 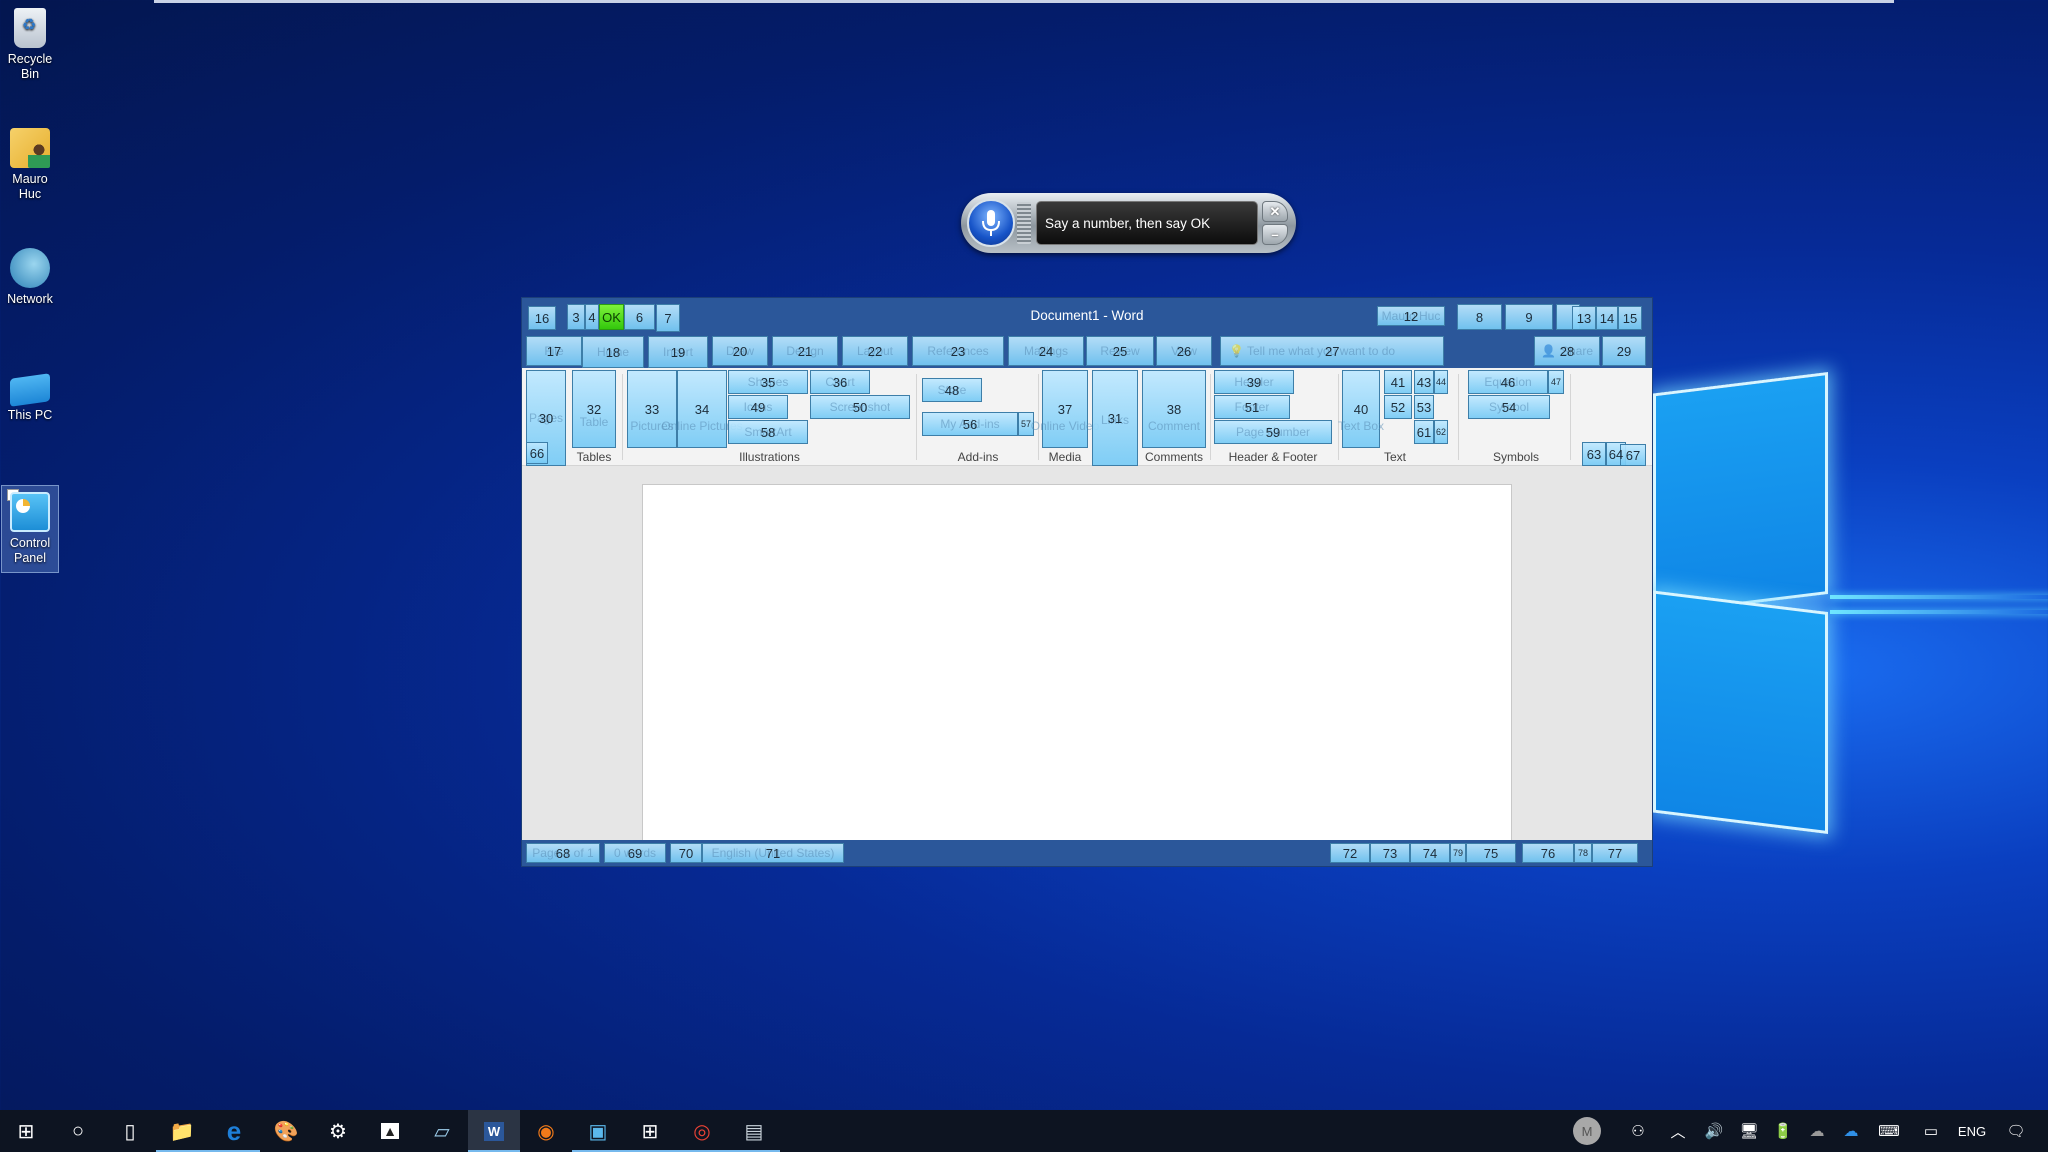 What do you see at coordinates (805, 351) in the screenshot?
I see `tab-design: Design 21` at bounding box center [805, 351].